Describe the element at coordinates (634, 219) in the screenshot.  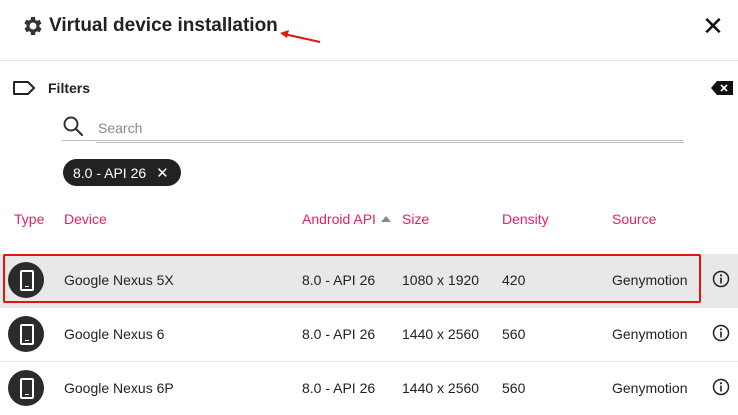
I see `column-header-source: Source` at that location.